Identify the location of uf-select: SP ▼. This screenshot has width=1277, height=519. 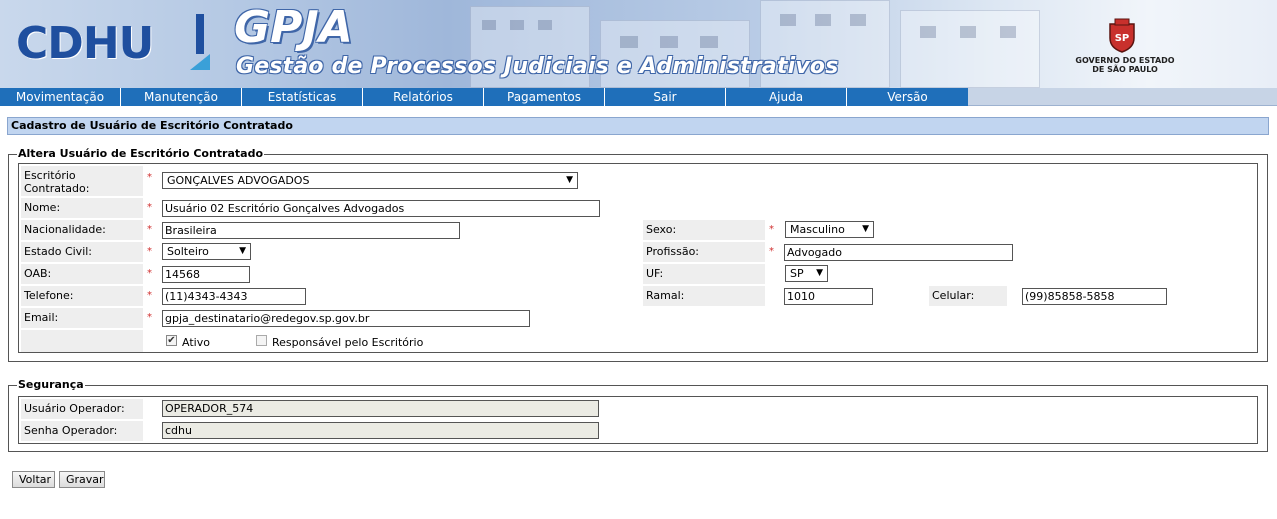
(806, 273).